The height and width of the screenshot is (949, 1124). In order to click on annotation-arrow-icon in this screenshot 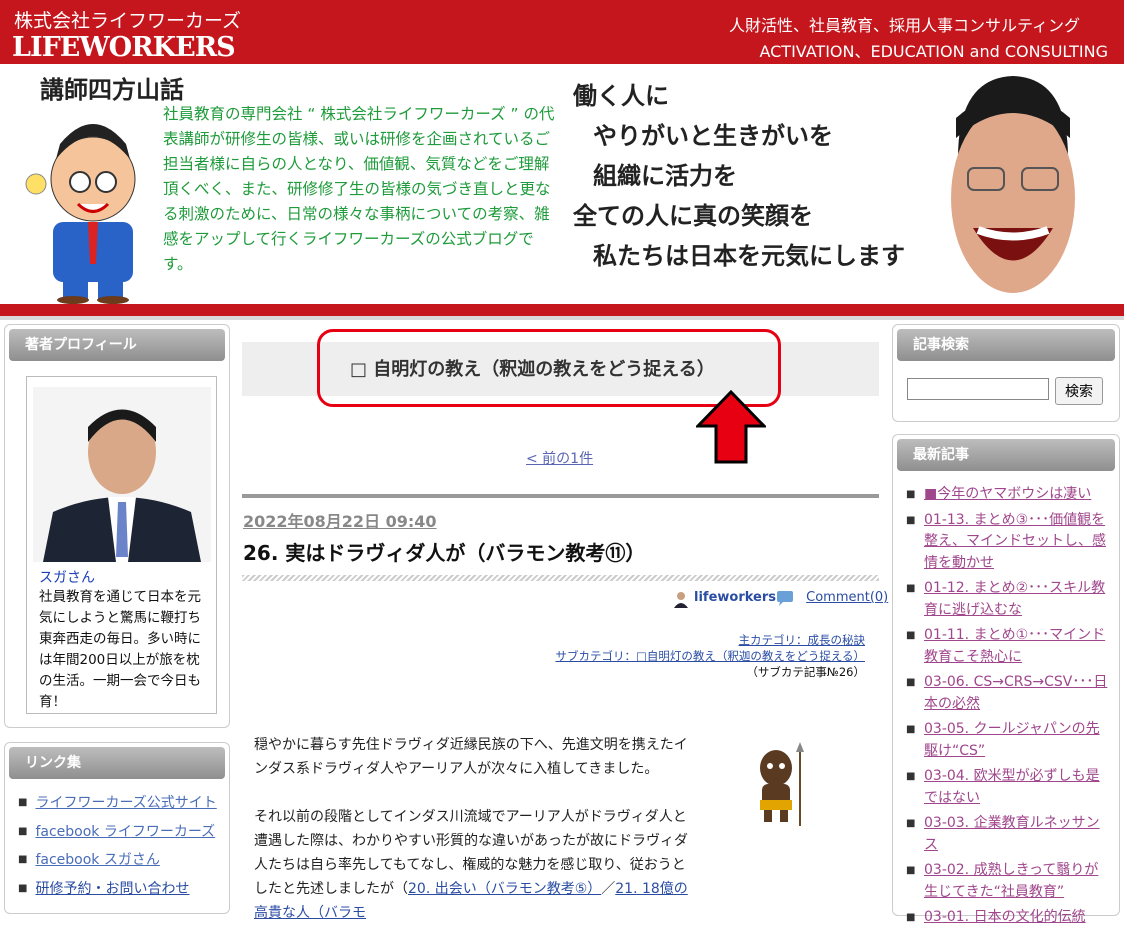, I will do `click(731, 427)`.